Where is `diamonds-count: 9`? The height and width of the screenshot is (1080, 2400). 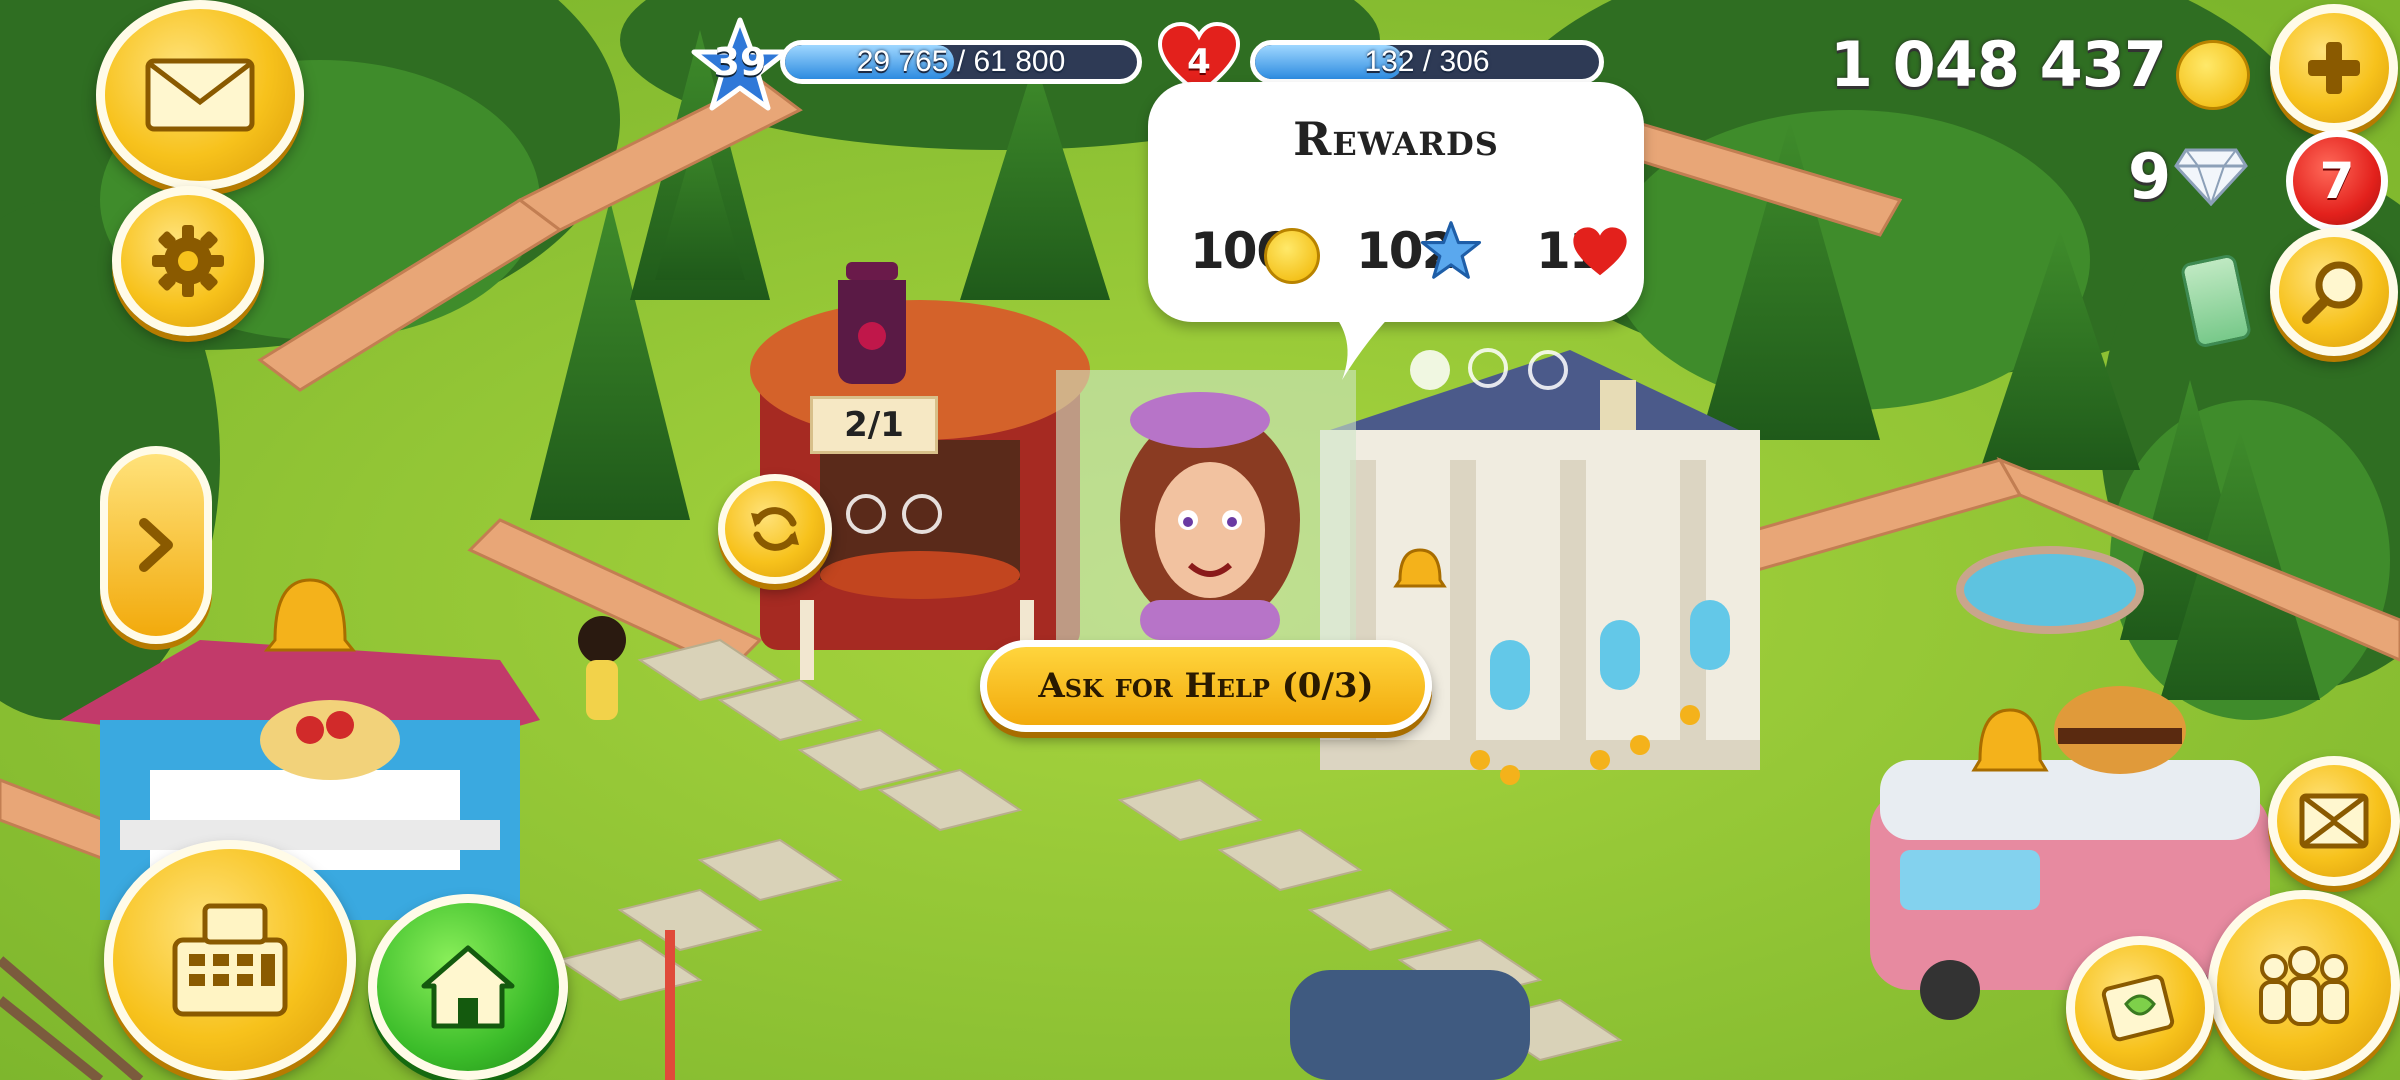 diamonds-count: 9 is located at coordinates (2149, 176).